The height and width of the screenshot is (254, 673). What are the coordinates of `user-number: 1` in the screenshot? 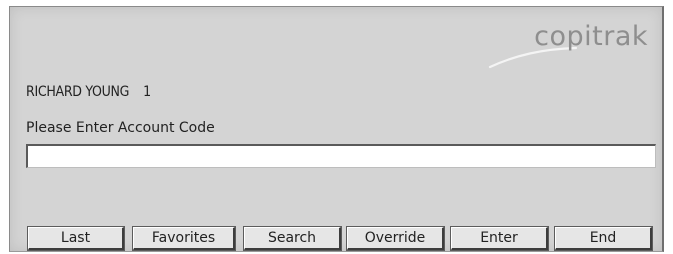 It's located at (147, 92).